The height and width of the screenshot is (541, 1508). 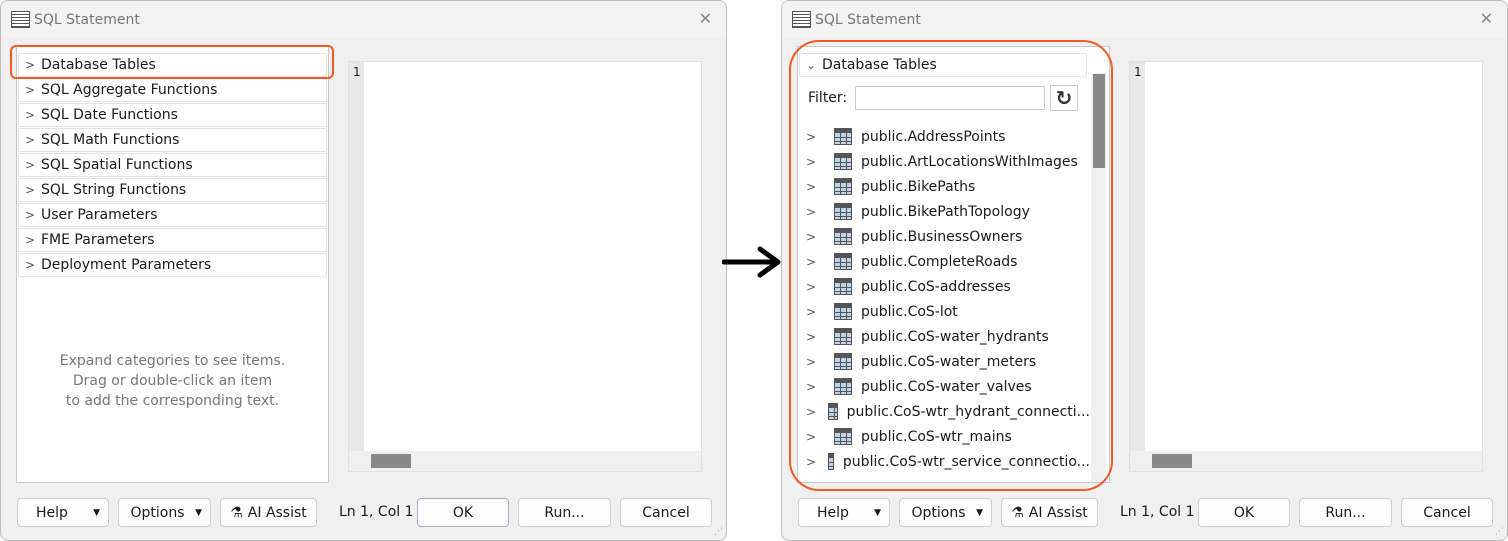 I want to click on category-item: > Deployment Parameters, so click(x=172, y=265).